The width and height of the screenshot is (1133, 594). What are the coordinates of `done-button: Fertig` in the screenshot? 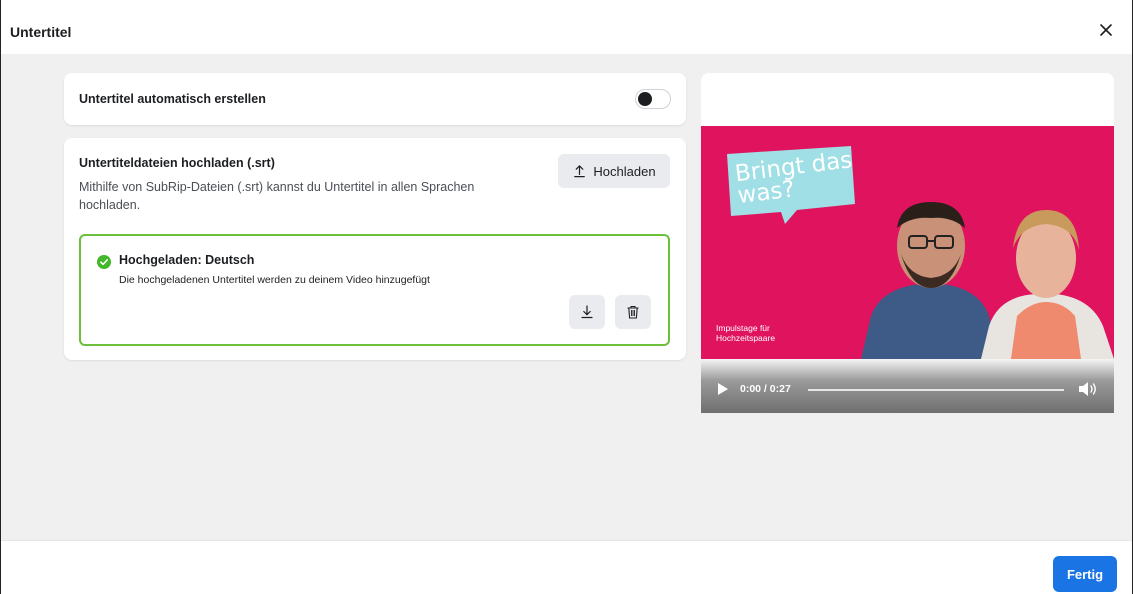 It's located at (1085, 574).